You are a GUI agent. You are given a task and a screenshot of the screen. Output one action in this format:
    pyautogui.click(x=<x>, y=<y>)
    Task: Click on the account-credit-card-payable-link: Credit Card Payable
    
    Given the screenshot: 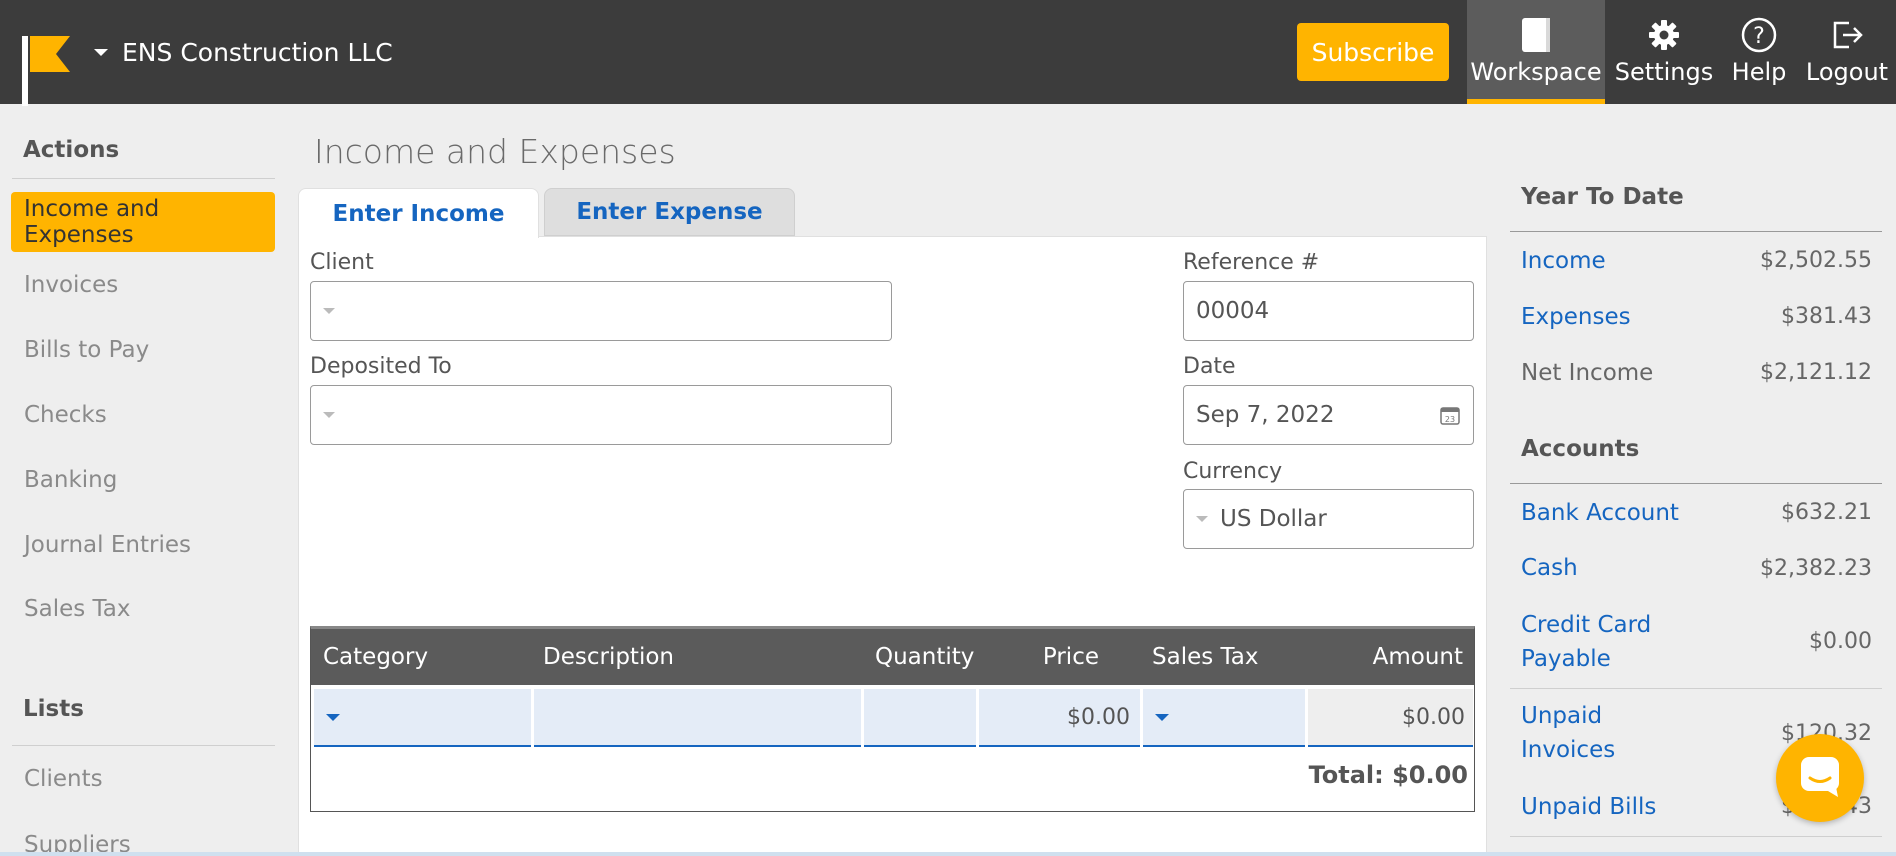 What is the action you would take?
    pyautogui.click(x=1591, y=642)
    